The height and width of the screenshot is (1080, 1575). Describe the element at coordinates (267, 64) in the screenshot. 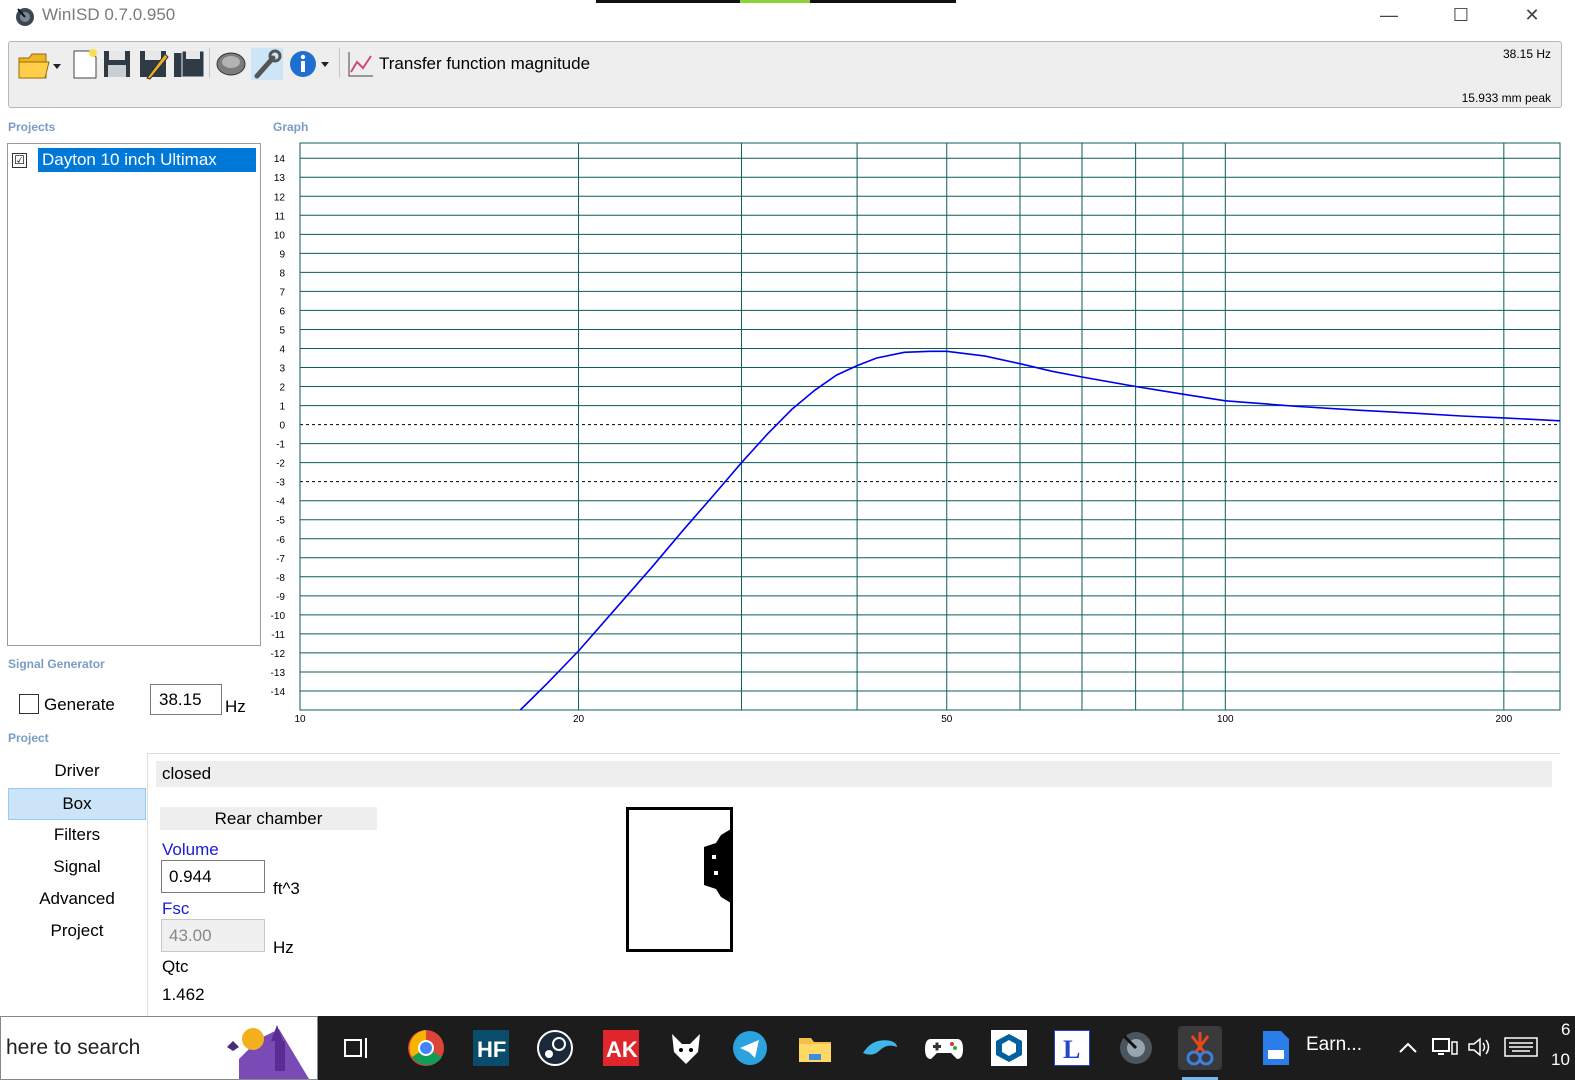

I see `tools-icon` at that location.